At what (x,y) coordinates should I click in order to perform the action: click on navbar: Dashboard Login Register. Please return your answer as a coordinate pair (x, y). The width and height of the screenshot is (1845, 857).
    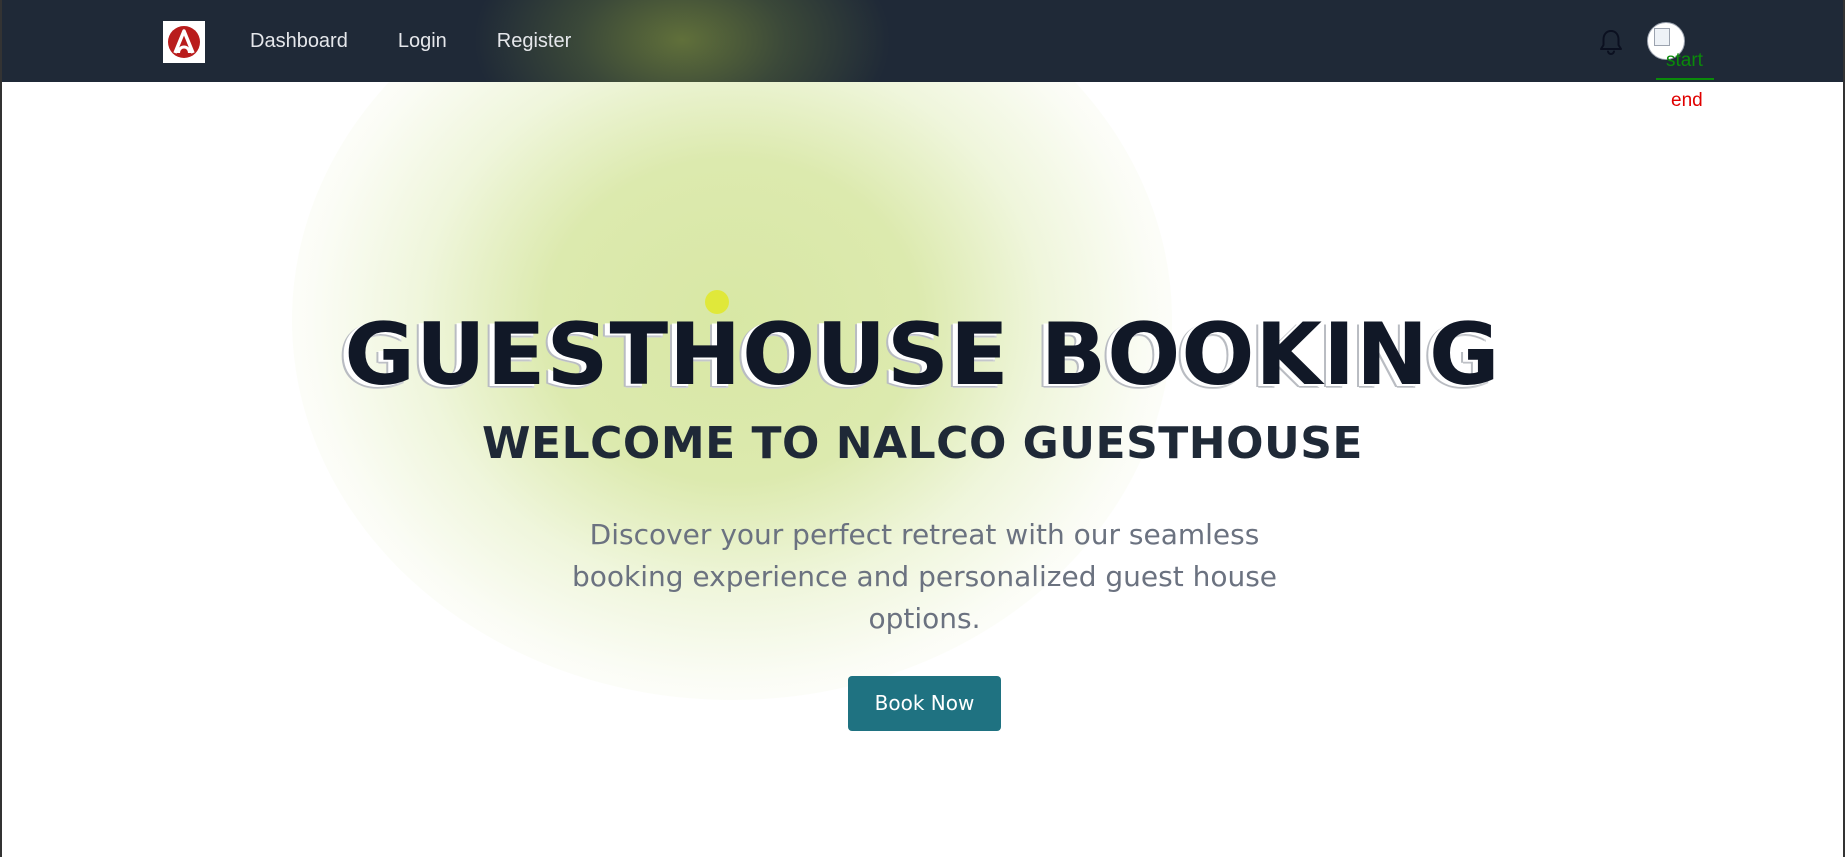
    Looking at the image, I should click on (922, 41).